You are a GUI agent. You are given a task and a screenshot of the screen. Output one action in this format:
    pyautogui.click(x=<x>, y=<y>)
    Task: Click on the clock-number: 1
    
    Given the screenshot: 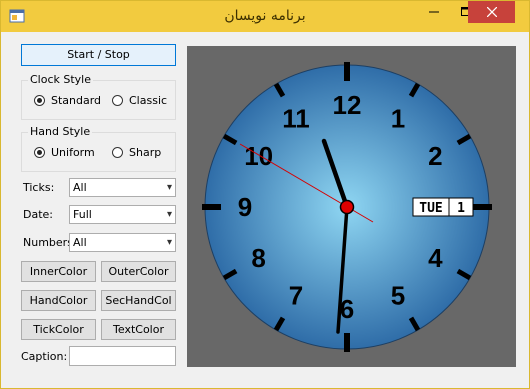 What is the action you would take?
    pyautogui.click(x=398, y=119)
    